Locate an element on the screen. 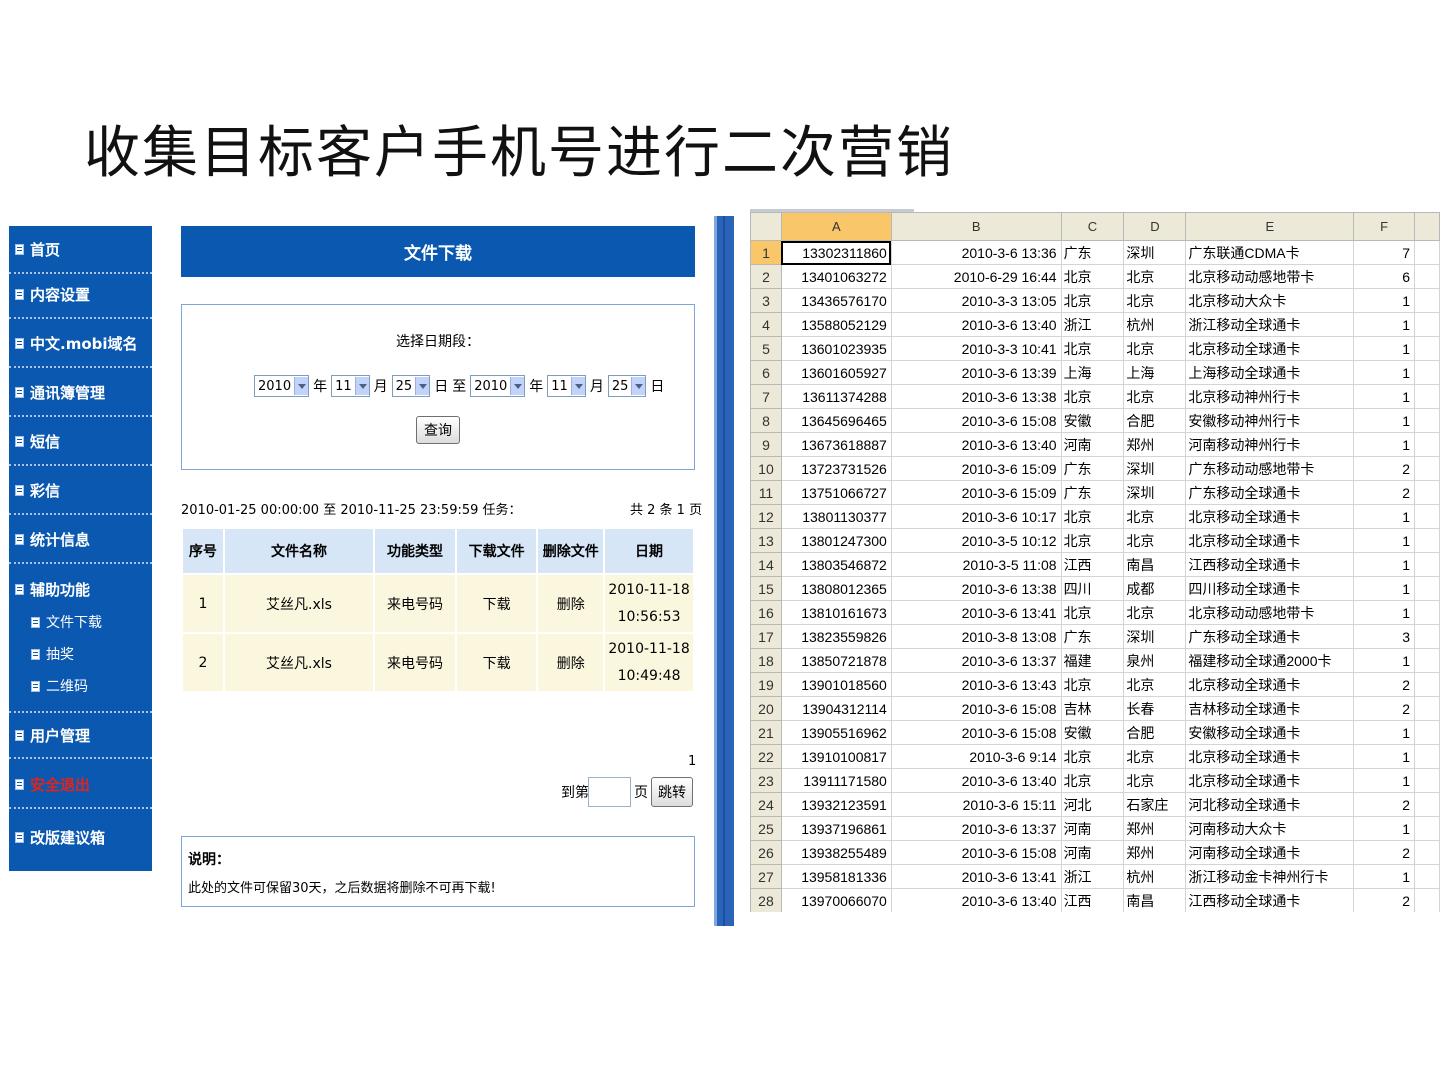  goto-page-input is located at coordinates (609, 792).